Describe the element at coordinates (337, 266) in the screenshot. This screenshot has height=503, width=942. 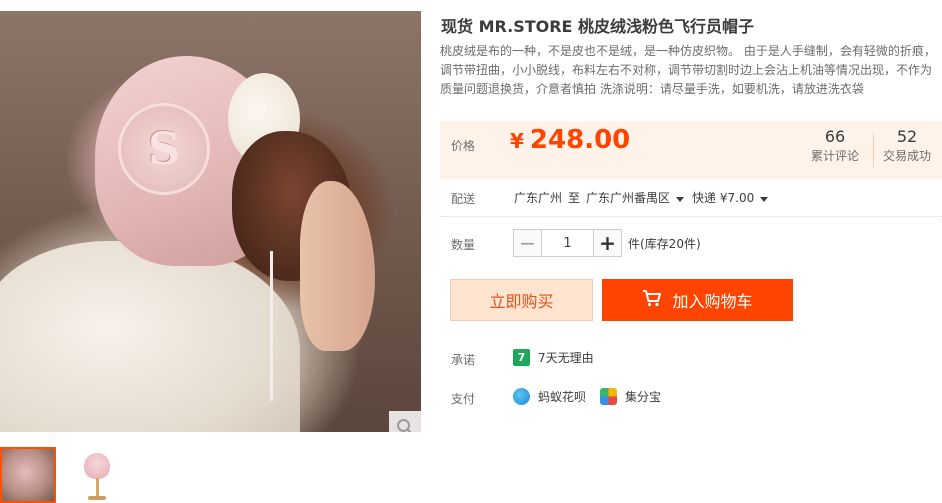
I see `image-face` at that location.